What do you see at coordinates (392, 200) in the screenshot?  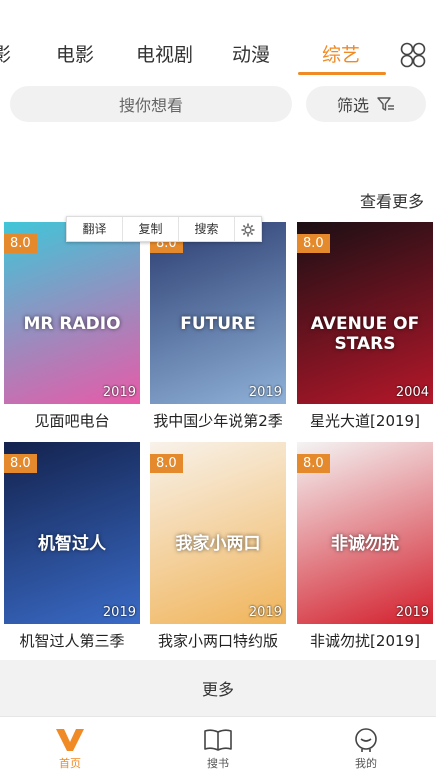 I see `view-more-link: 查看更多` at bounding box center [392, 200].